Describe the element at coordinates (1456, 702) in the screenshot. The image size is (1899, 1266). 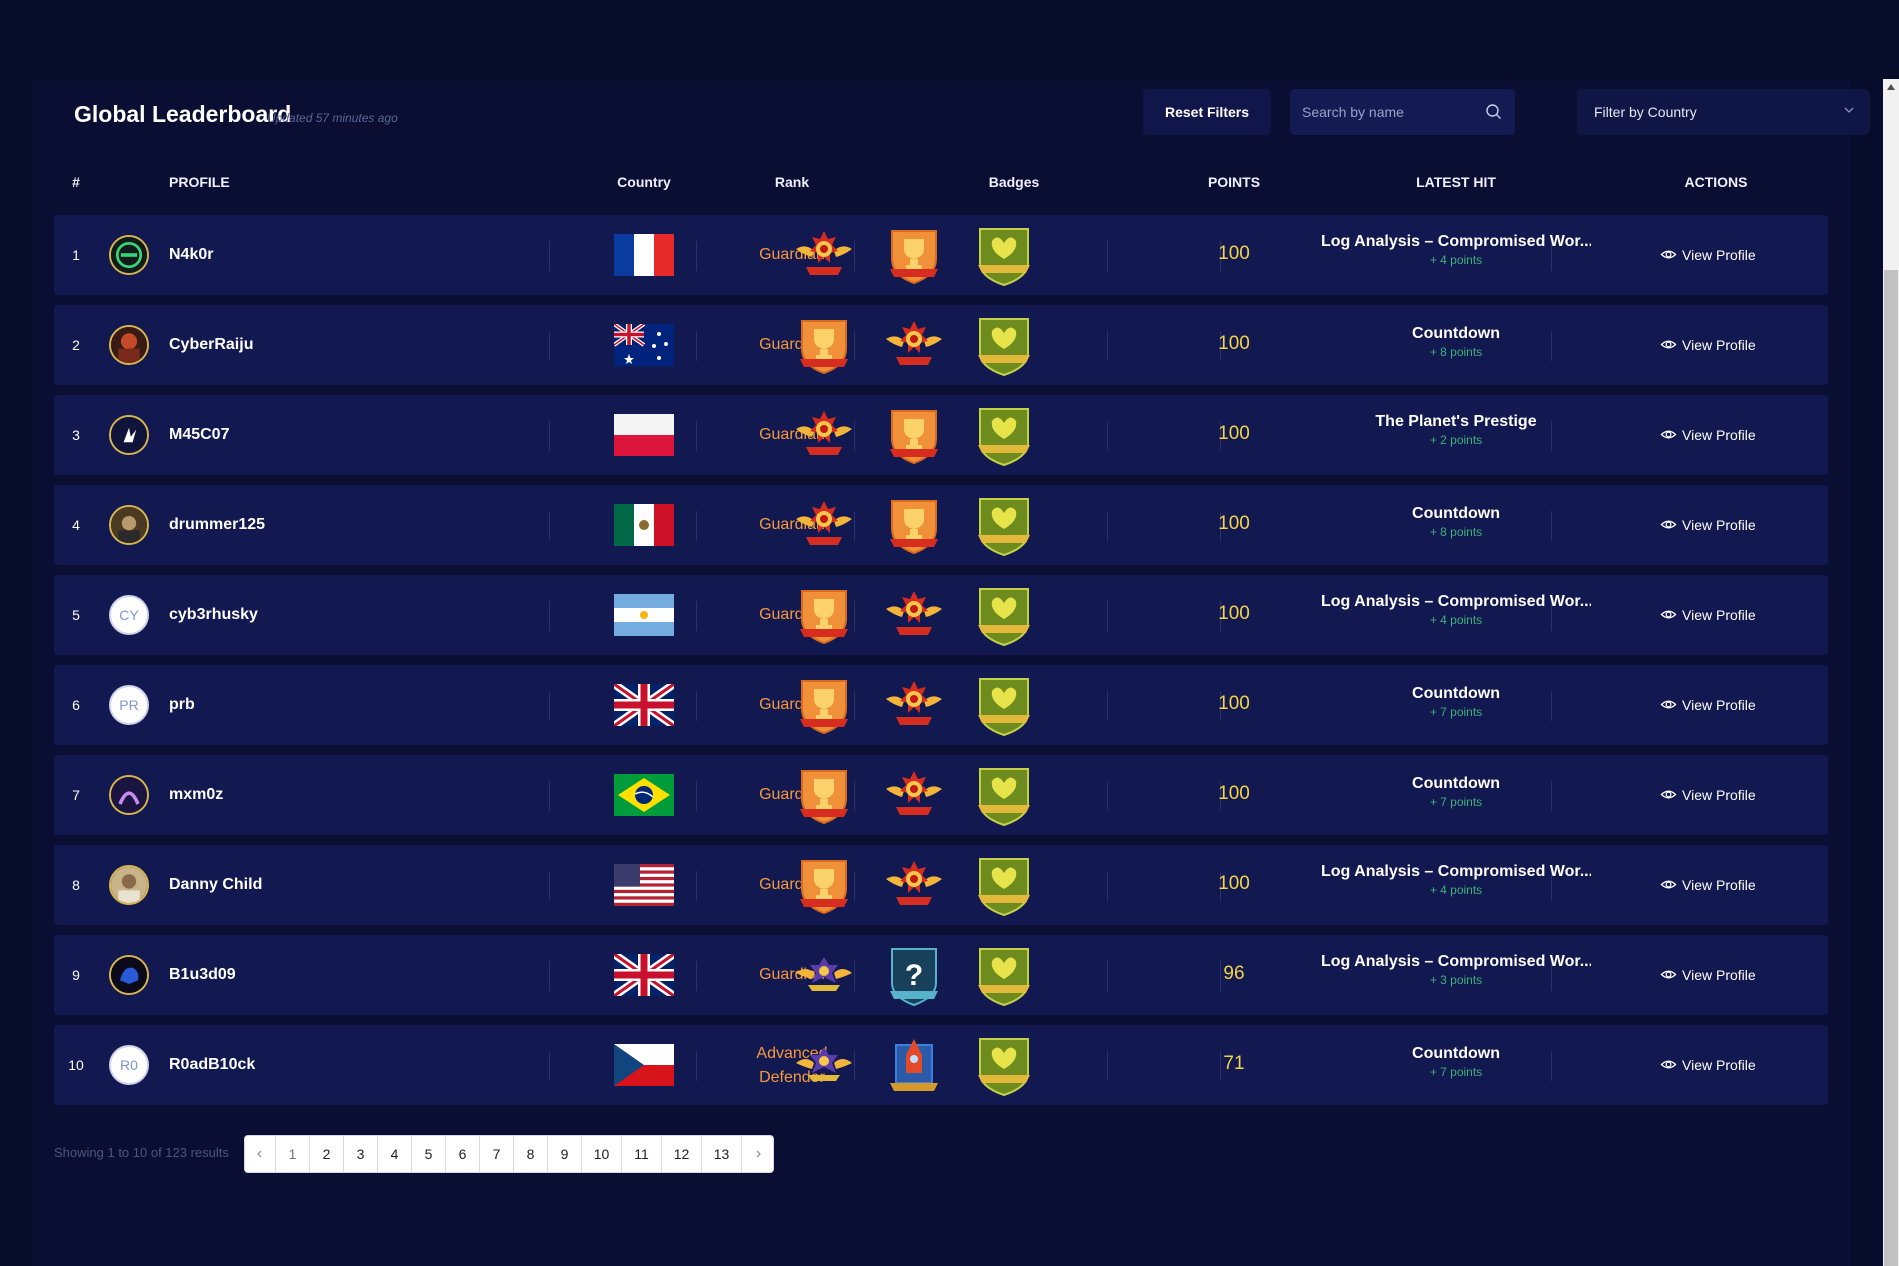
I see `latest-hit: Countdown + 7 points` at that location.